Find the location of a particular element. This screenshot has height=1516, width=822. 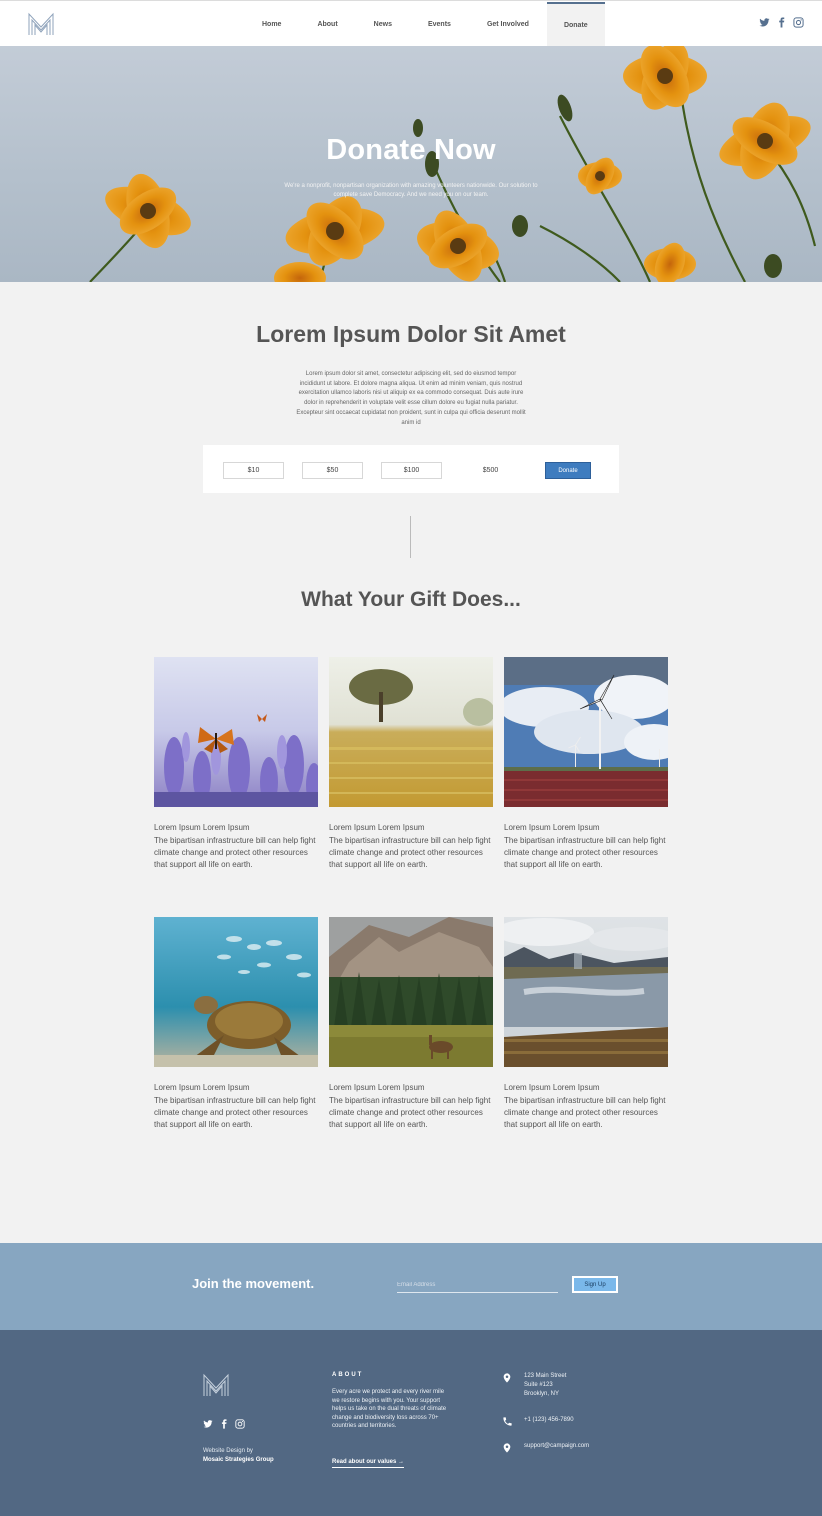

footer-logo-icon is located at coordinates (216, 1385).